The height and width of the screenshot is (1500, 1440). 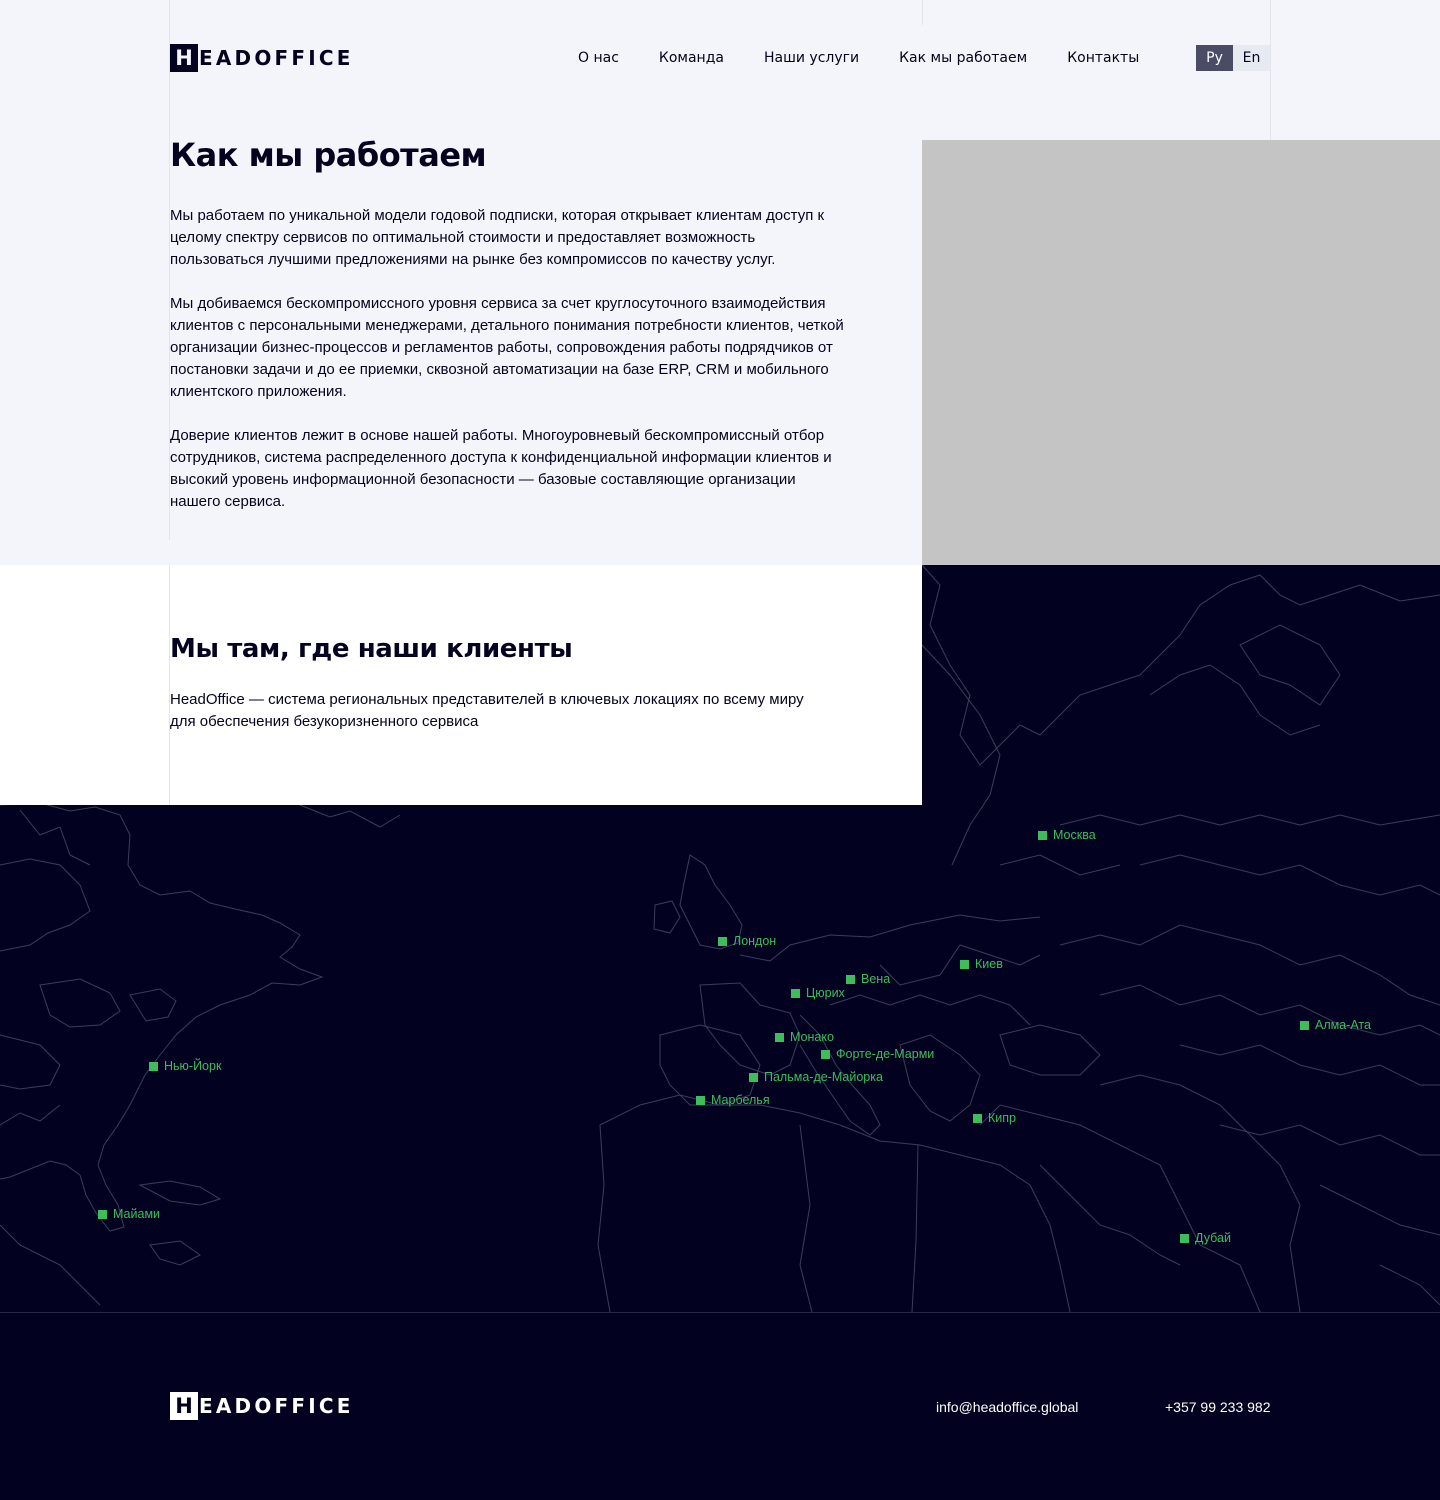 I want to click on city-marker-almaty: Алма-Ата, so click(x=1335, y=1025).